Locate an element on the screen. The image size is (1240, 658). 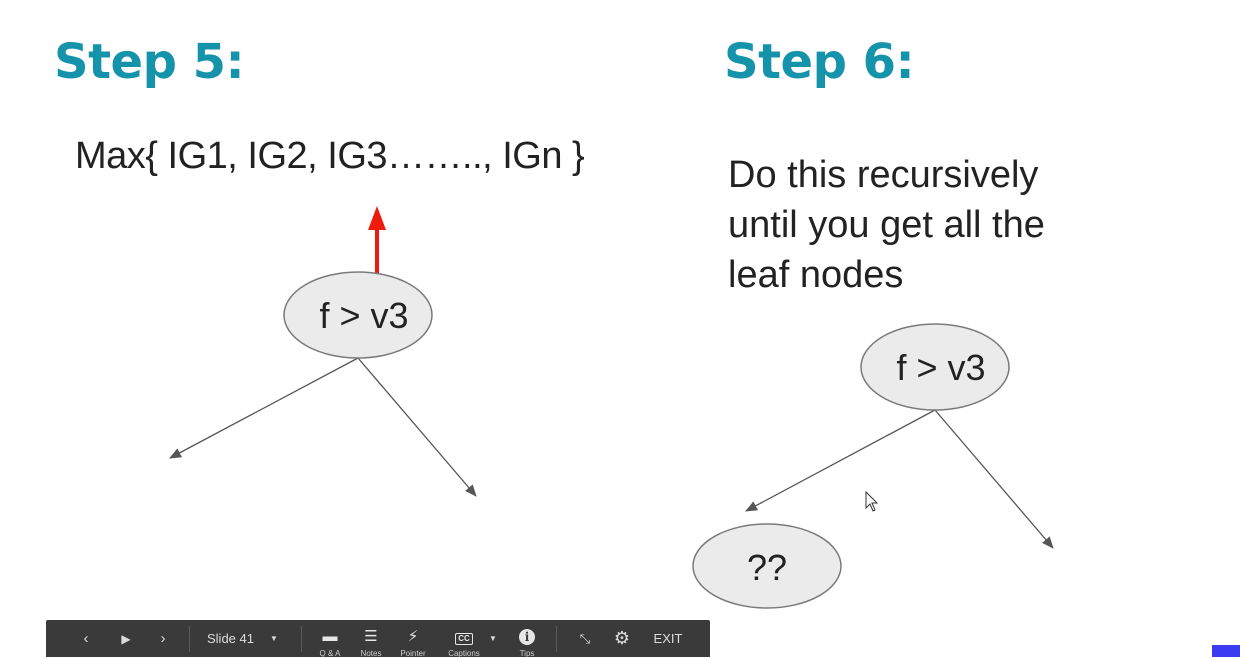
slide-select-dropdown: Slide 41 ▼ is located at coordinates (244, 638).